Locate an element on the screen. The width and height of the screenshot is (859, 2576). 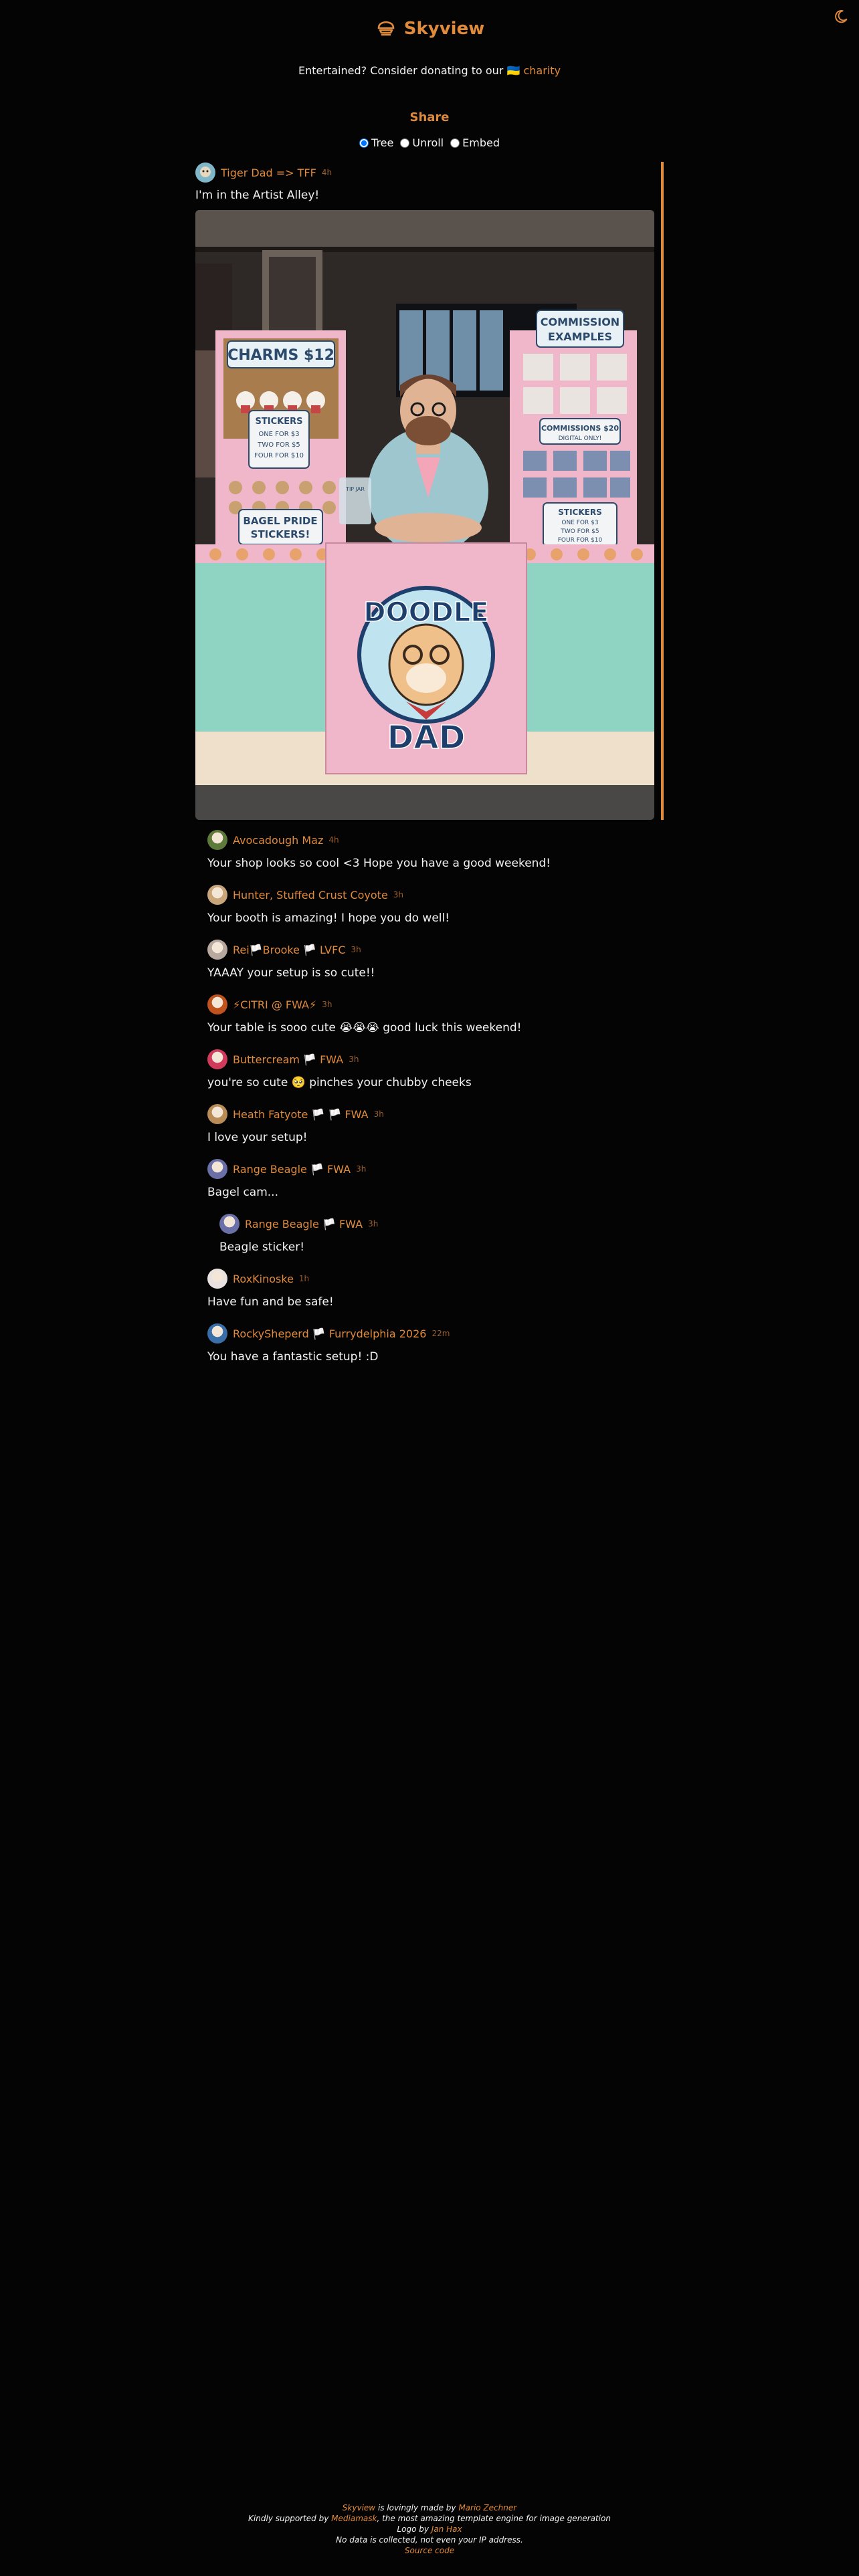
reply-header: ⚡CITRI @ FWA⚡ 3h is located at coordinates (435, 1005).